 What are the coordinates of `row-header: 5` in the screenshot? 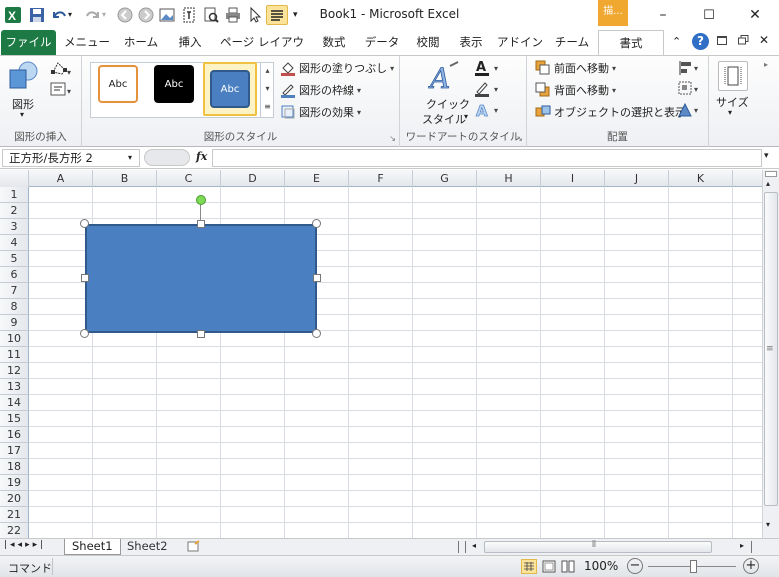 It's located at (14, 259).